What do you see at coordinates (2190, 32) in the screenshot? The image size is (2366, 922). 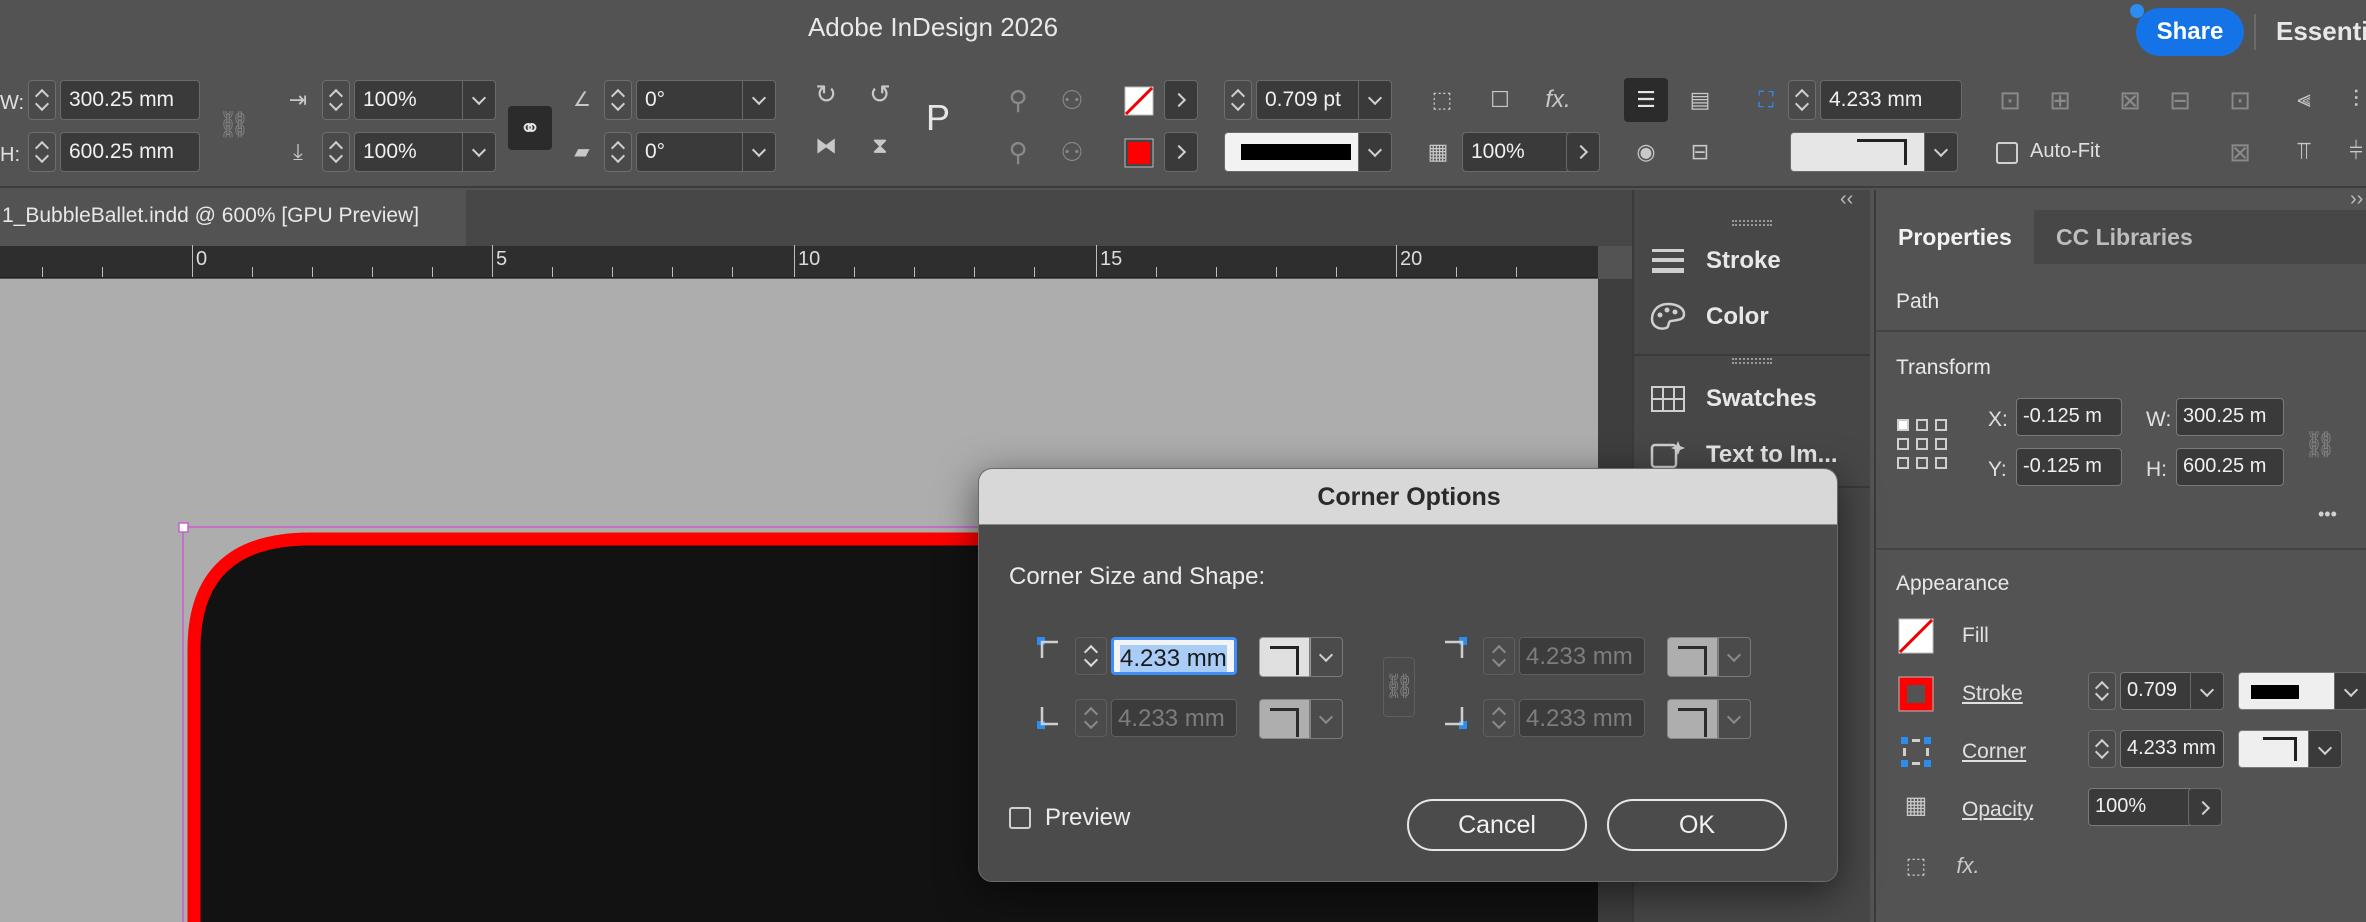 I see `share-button: Share` at bounding box center [2190, 32].